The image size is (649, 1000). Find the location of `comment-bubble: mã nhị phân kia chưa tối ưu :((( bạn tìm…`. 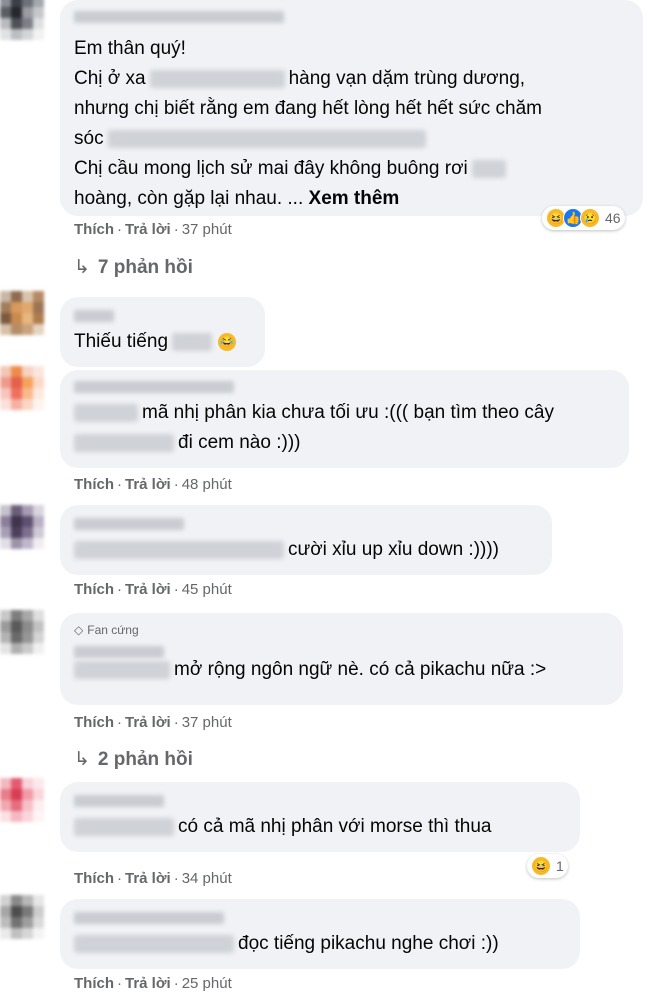

comment-bubble: mã nhị phân kia chưa tối ưu :((( bạn tìm… is located at coordinates (344, 419).